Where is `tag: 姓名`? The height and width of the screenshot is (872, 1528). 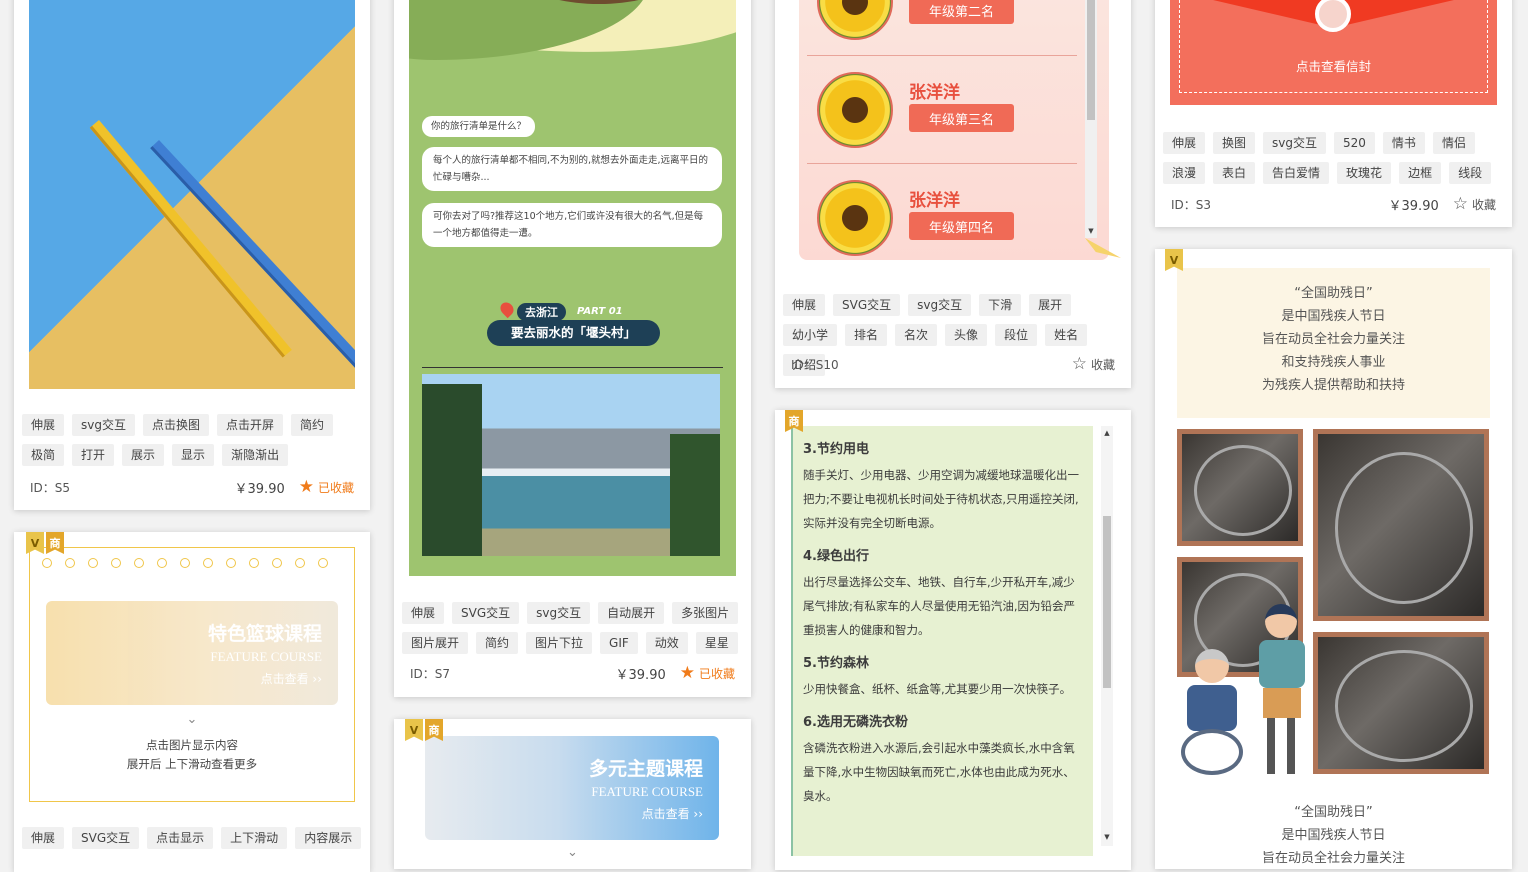 tag: 姓名 is located at coordinates (1066, 335).